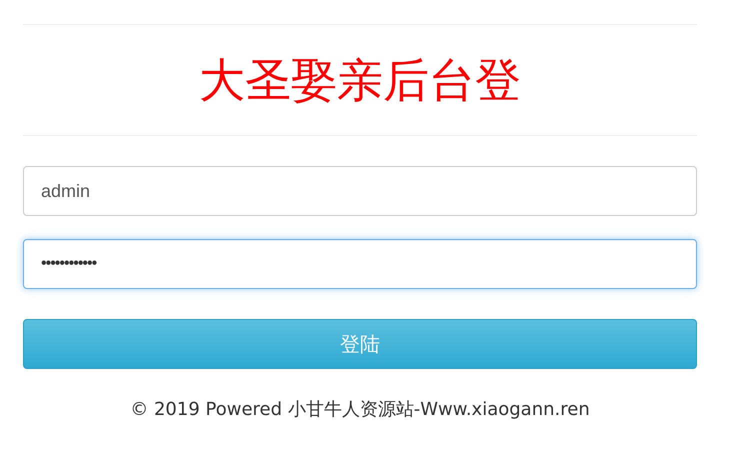 This screenshot has height=463, width=753. Describe the element at coordinates (360, 264) in the screenshot. I see `password-field: ••••••••••••` at that location.